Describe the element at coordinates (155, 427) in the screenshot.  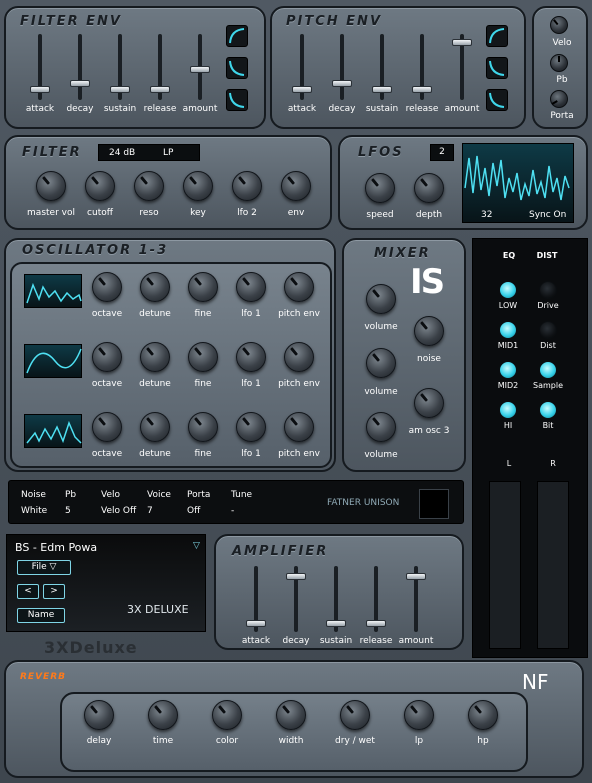
I see `osc-3-detune-knob` at that location.